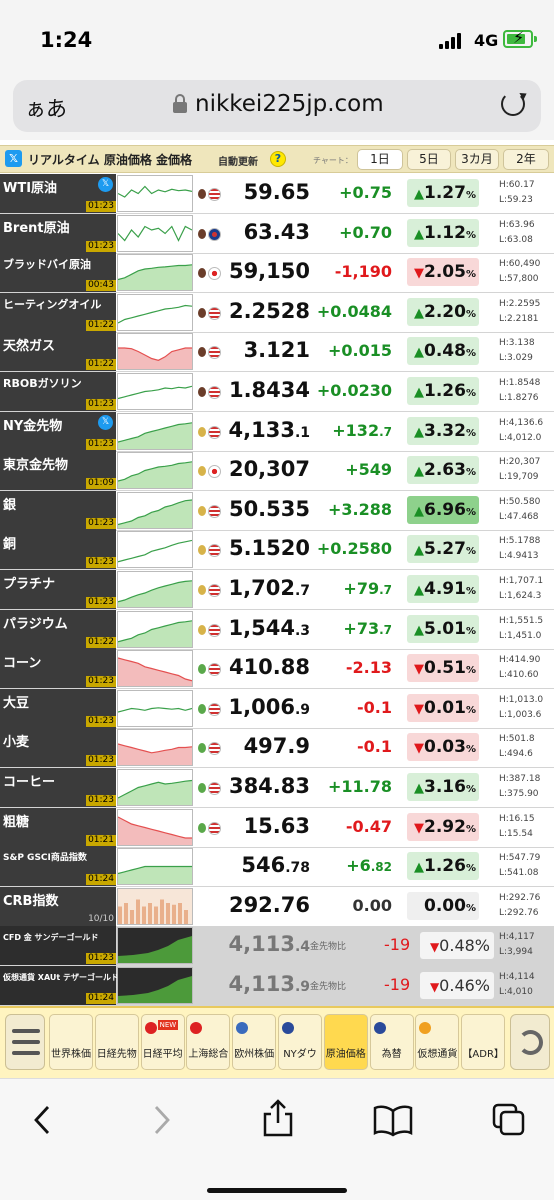  I want to click on hamburger-menu-icon, so click(25, 1042).